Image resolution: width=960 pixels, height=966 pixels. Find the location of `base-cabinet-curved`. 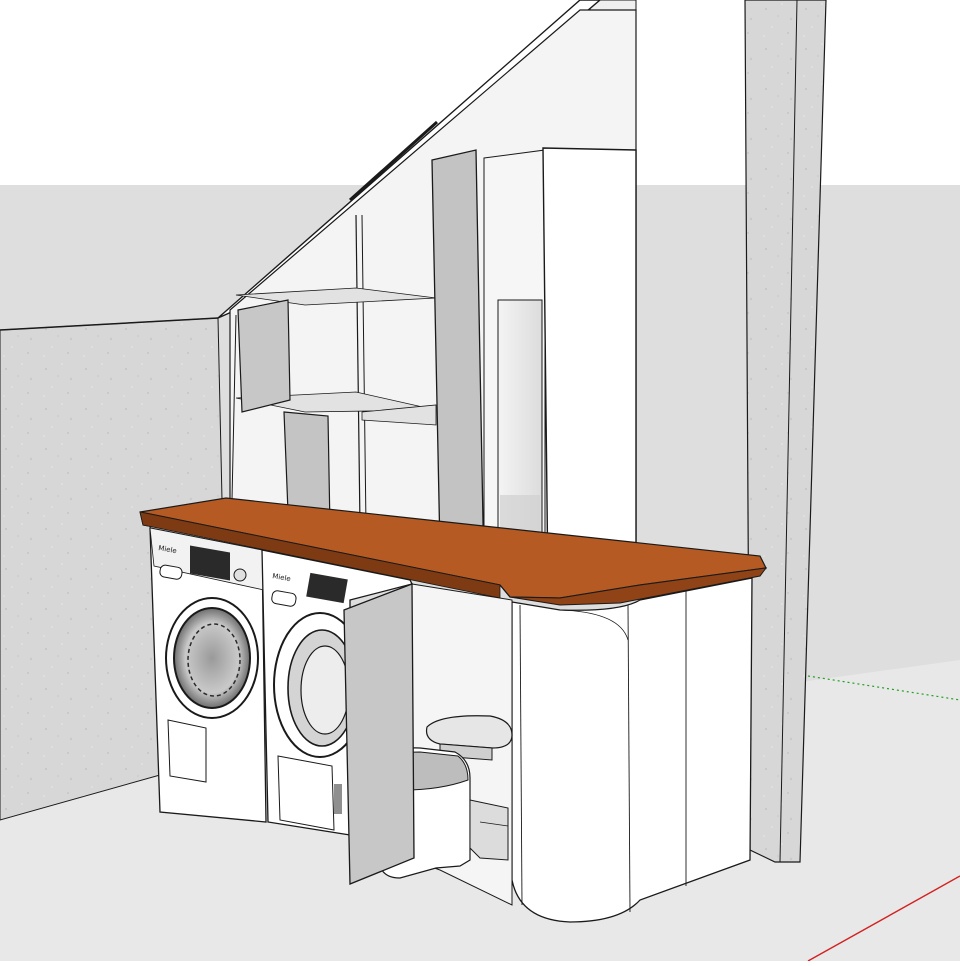

base-cabinet-curved is located at coordinates (632, 750).